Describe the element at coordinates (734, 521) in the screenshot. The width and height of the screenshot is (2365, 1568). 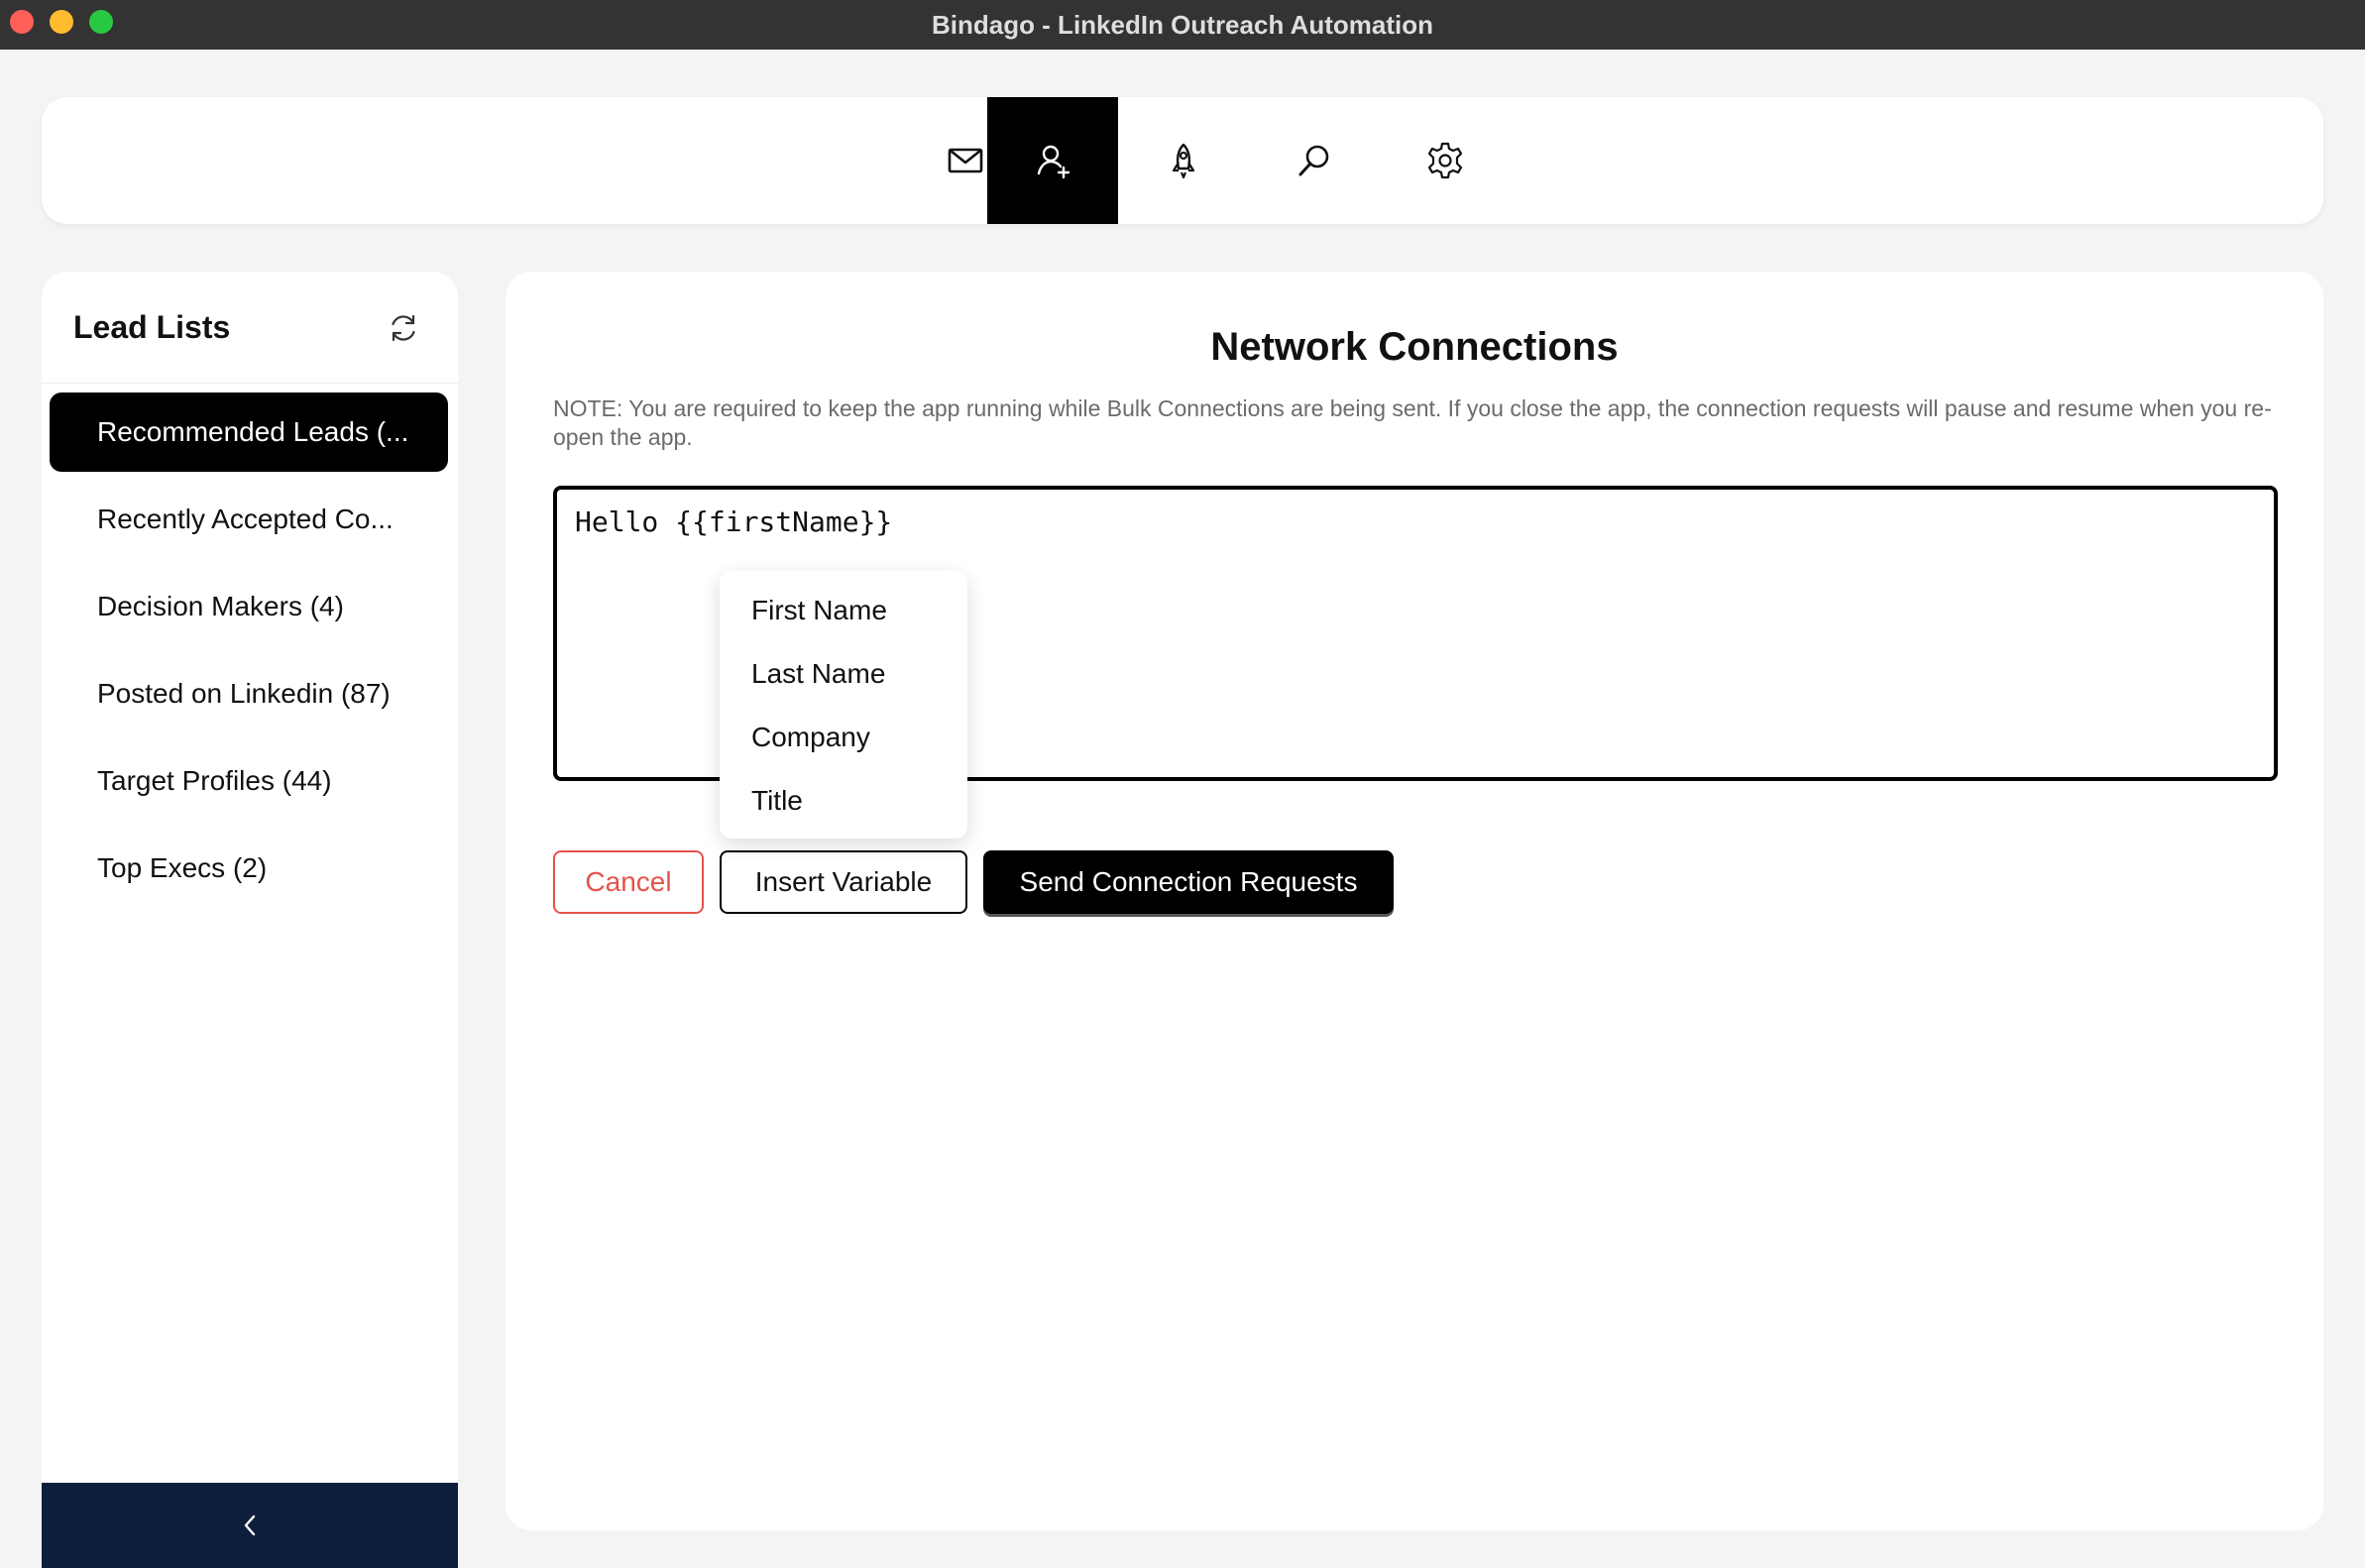
I see `message-text: Hello {{firstName}}` at that location.